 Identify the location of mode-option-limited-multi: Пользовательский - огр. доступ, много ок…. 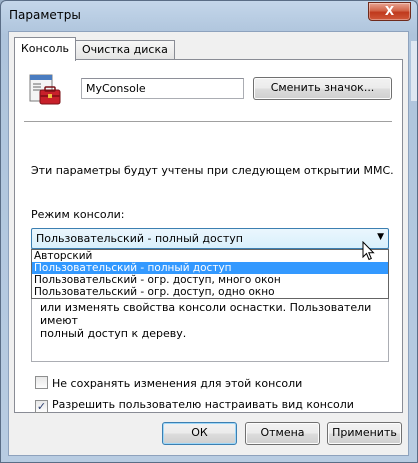
(210, 280).